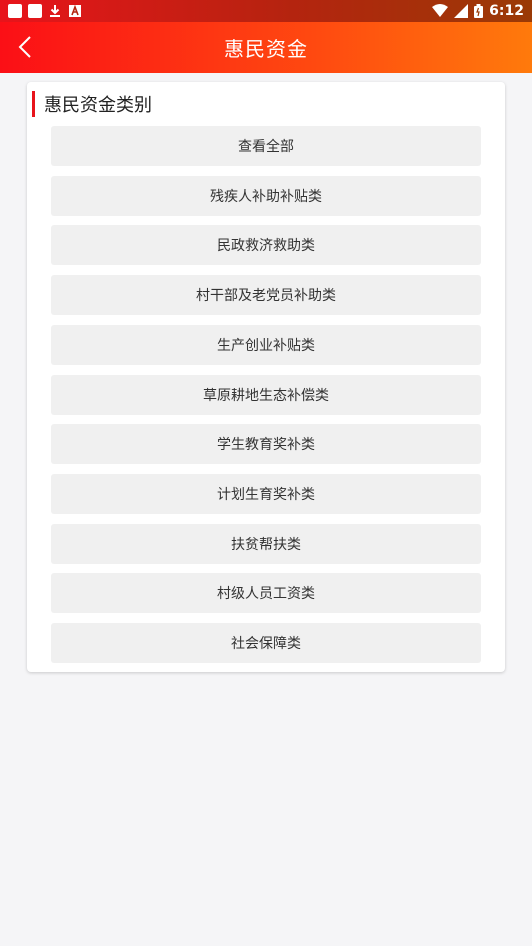  What do you see at coordinates (440, 10) in the screenshot?
I see `wifi-icon` at bounding box center [440, 10].